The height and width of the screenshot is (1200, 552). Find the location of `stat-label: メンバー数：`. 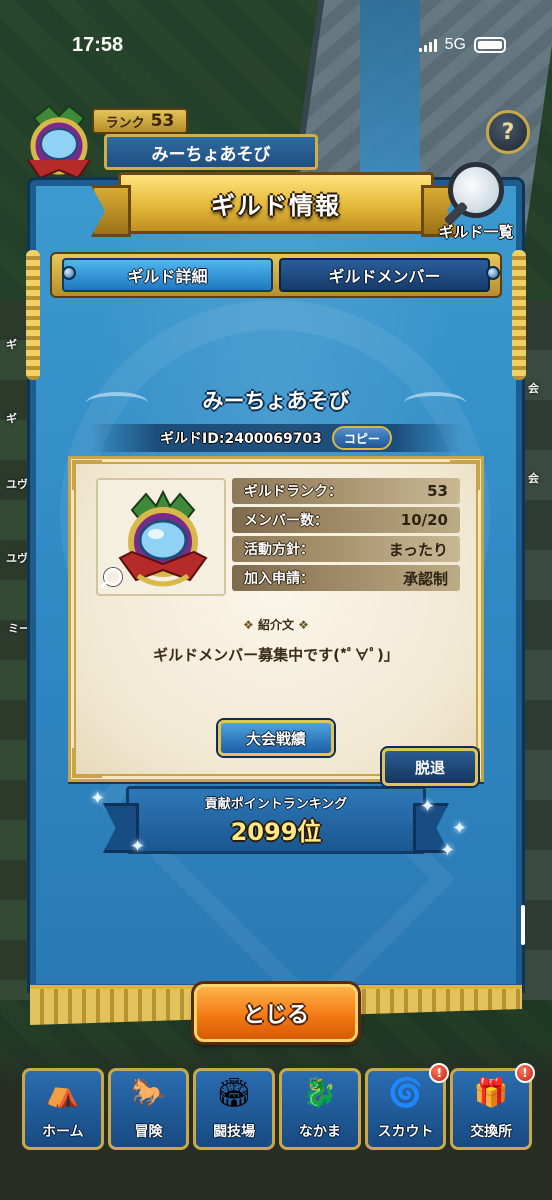

stat-label: メンバー数： is located at coordinates (286, 521).